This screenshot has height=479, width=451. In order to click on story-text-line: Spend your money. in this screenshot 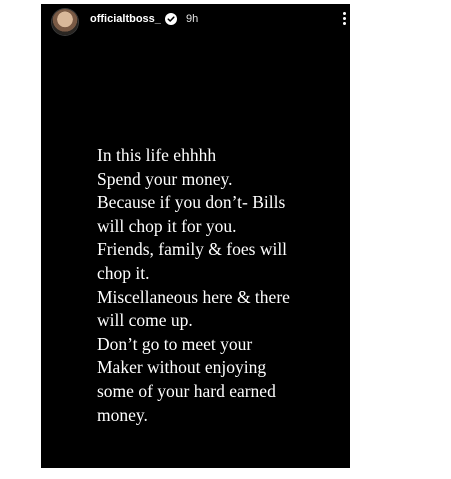, I will do `click(165, 178)`.